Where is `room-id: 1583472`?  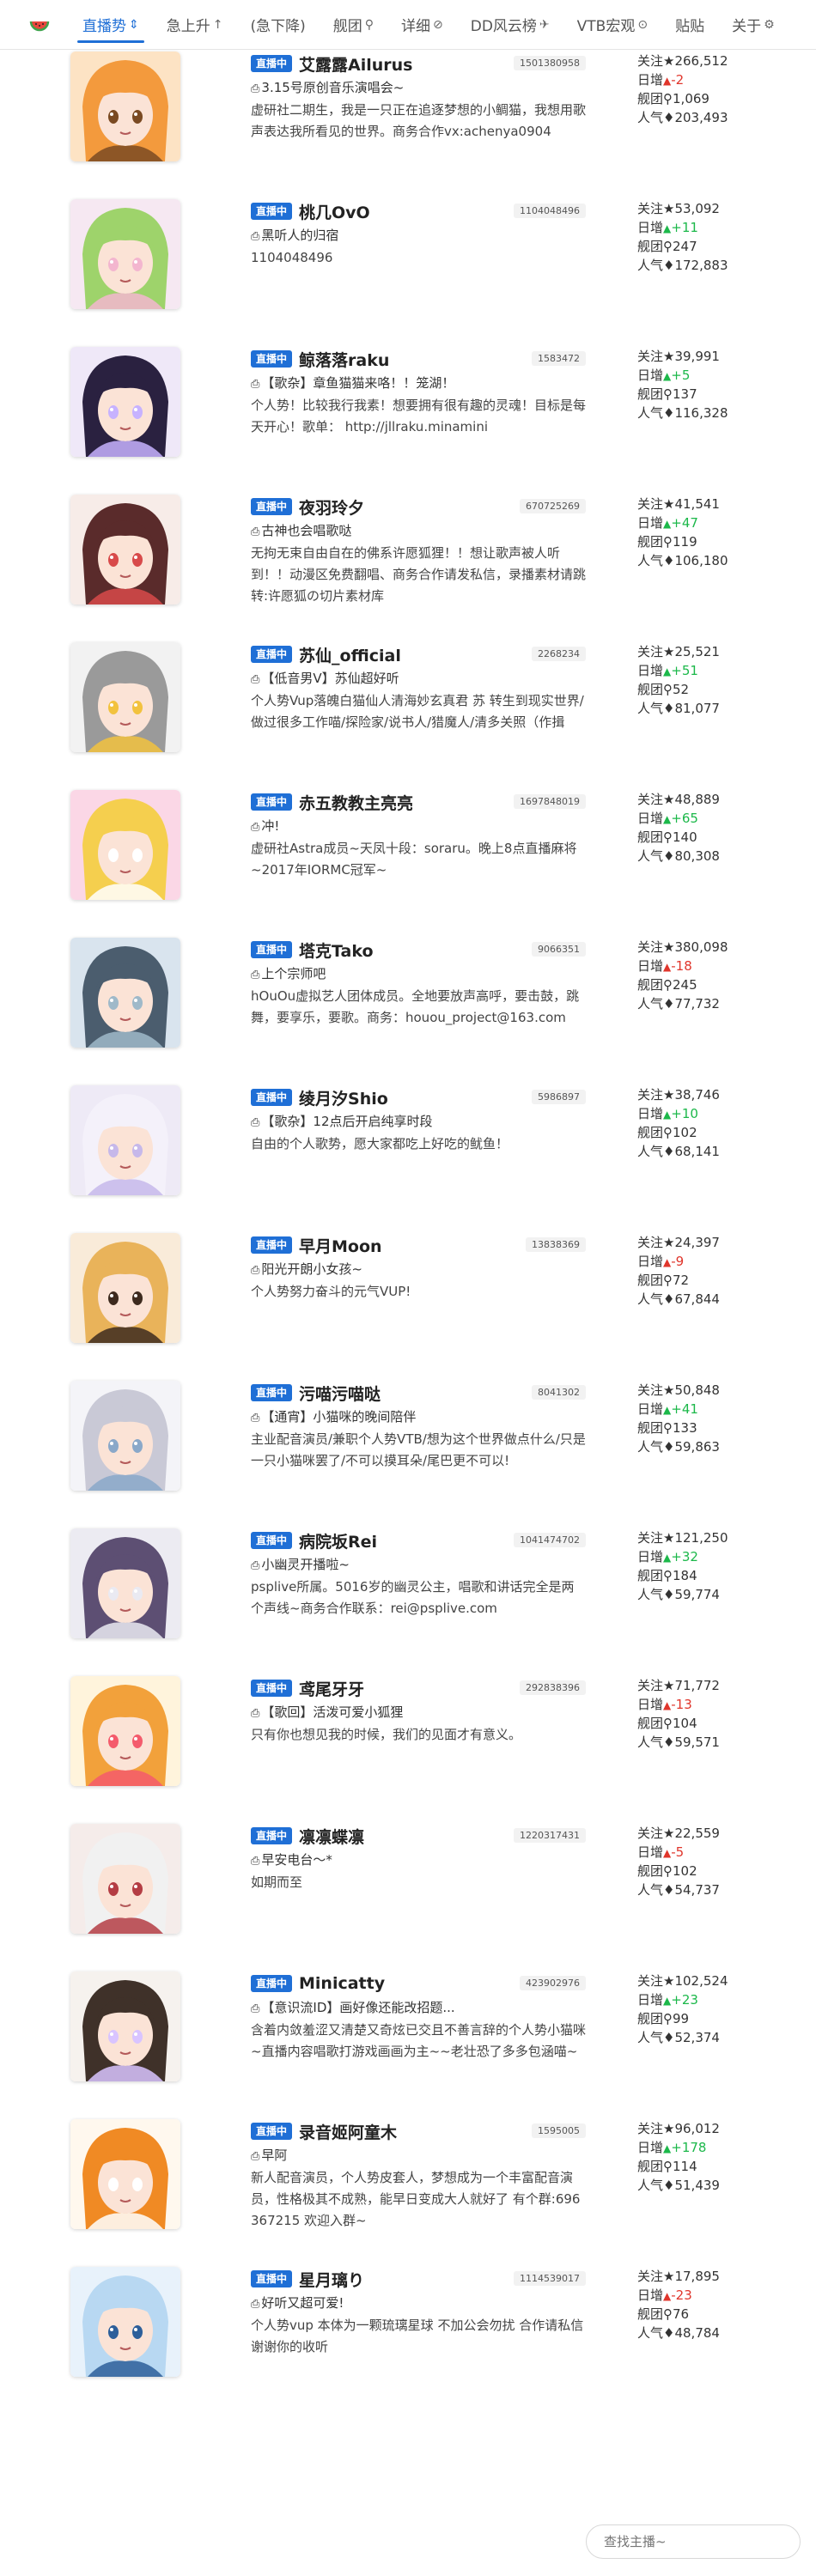 room-id: 1583472 is located at coordinates (559, 358).